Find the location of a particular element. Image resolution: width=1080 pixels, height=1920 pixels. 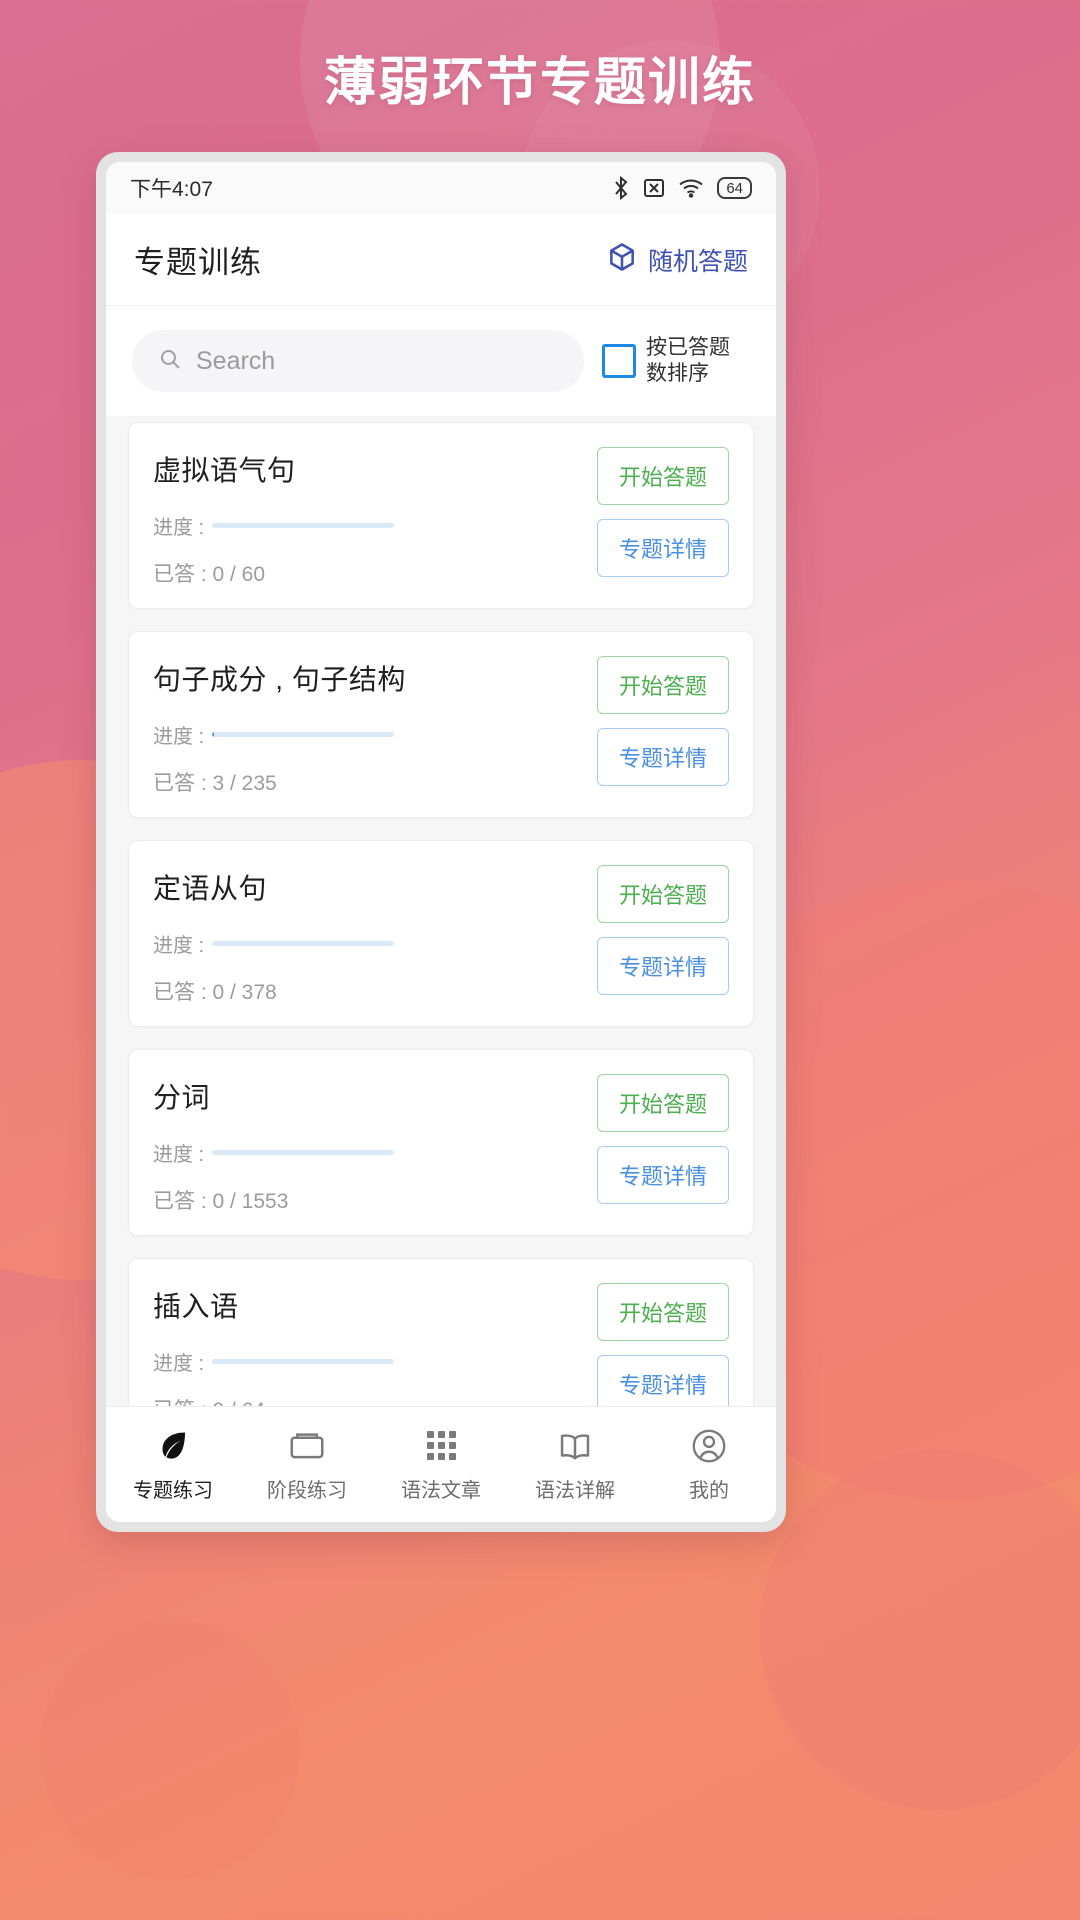

grid-dots is located at coordinates (441, 1445).